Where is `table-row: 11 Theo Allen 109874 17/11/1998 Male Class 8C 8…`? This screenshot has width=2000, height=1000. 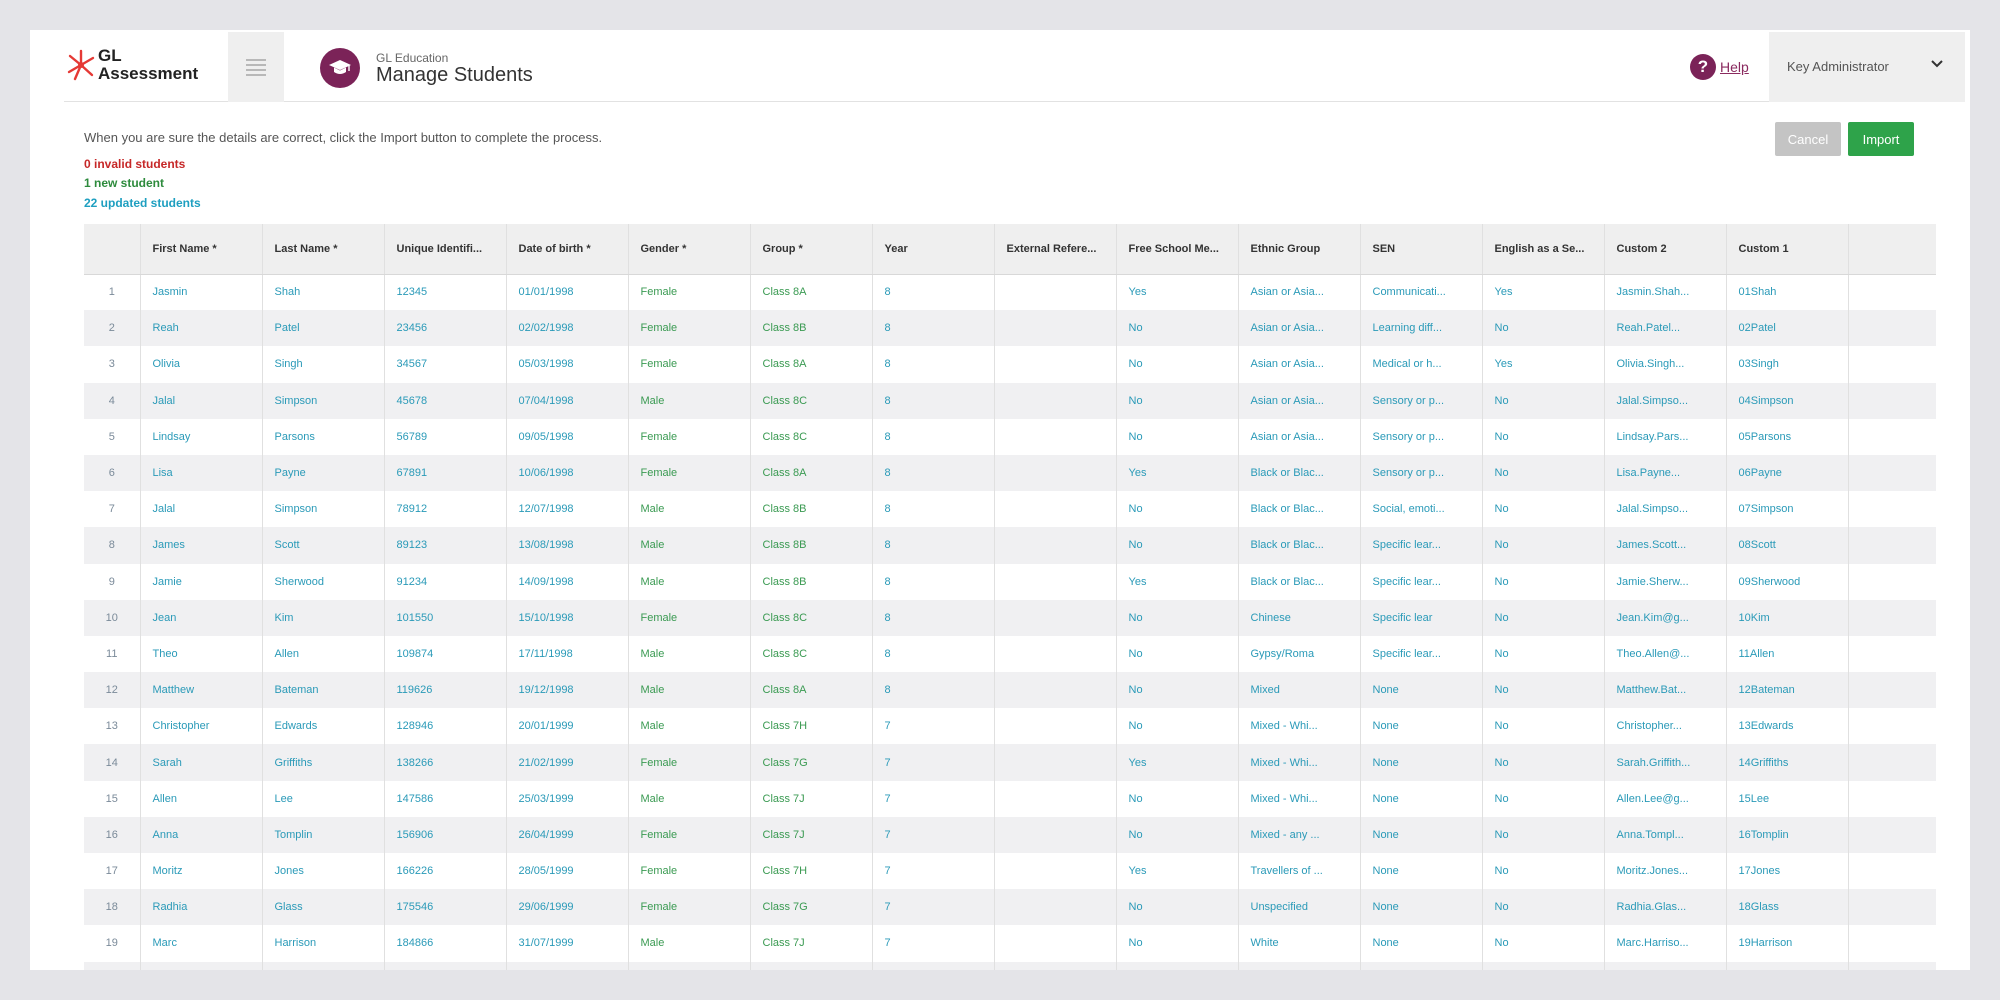
table-row: 11 Theo Allen 109874 17/11/1998 Male Class 8C 8… is located at coordinates (1010, 654).